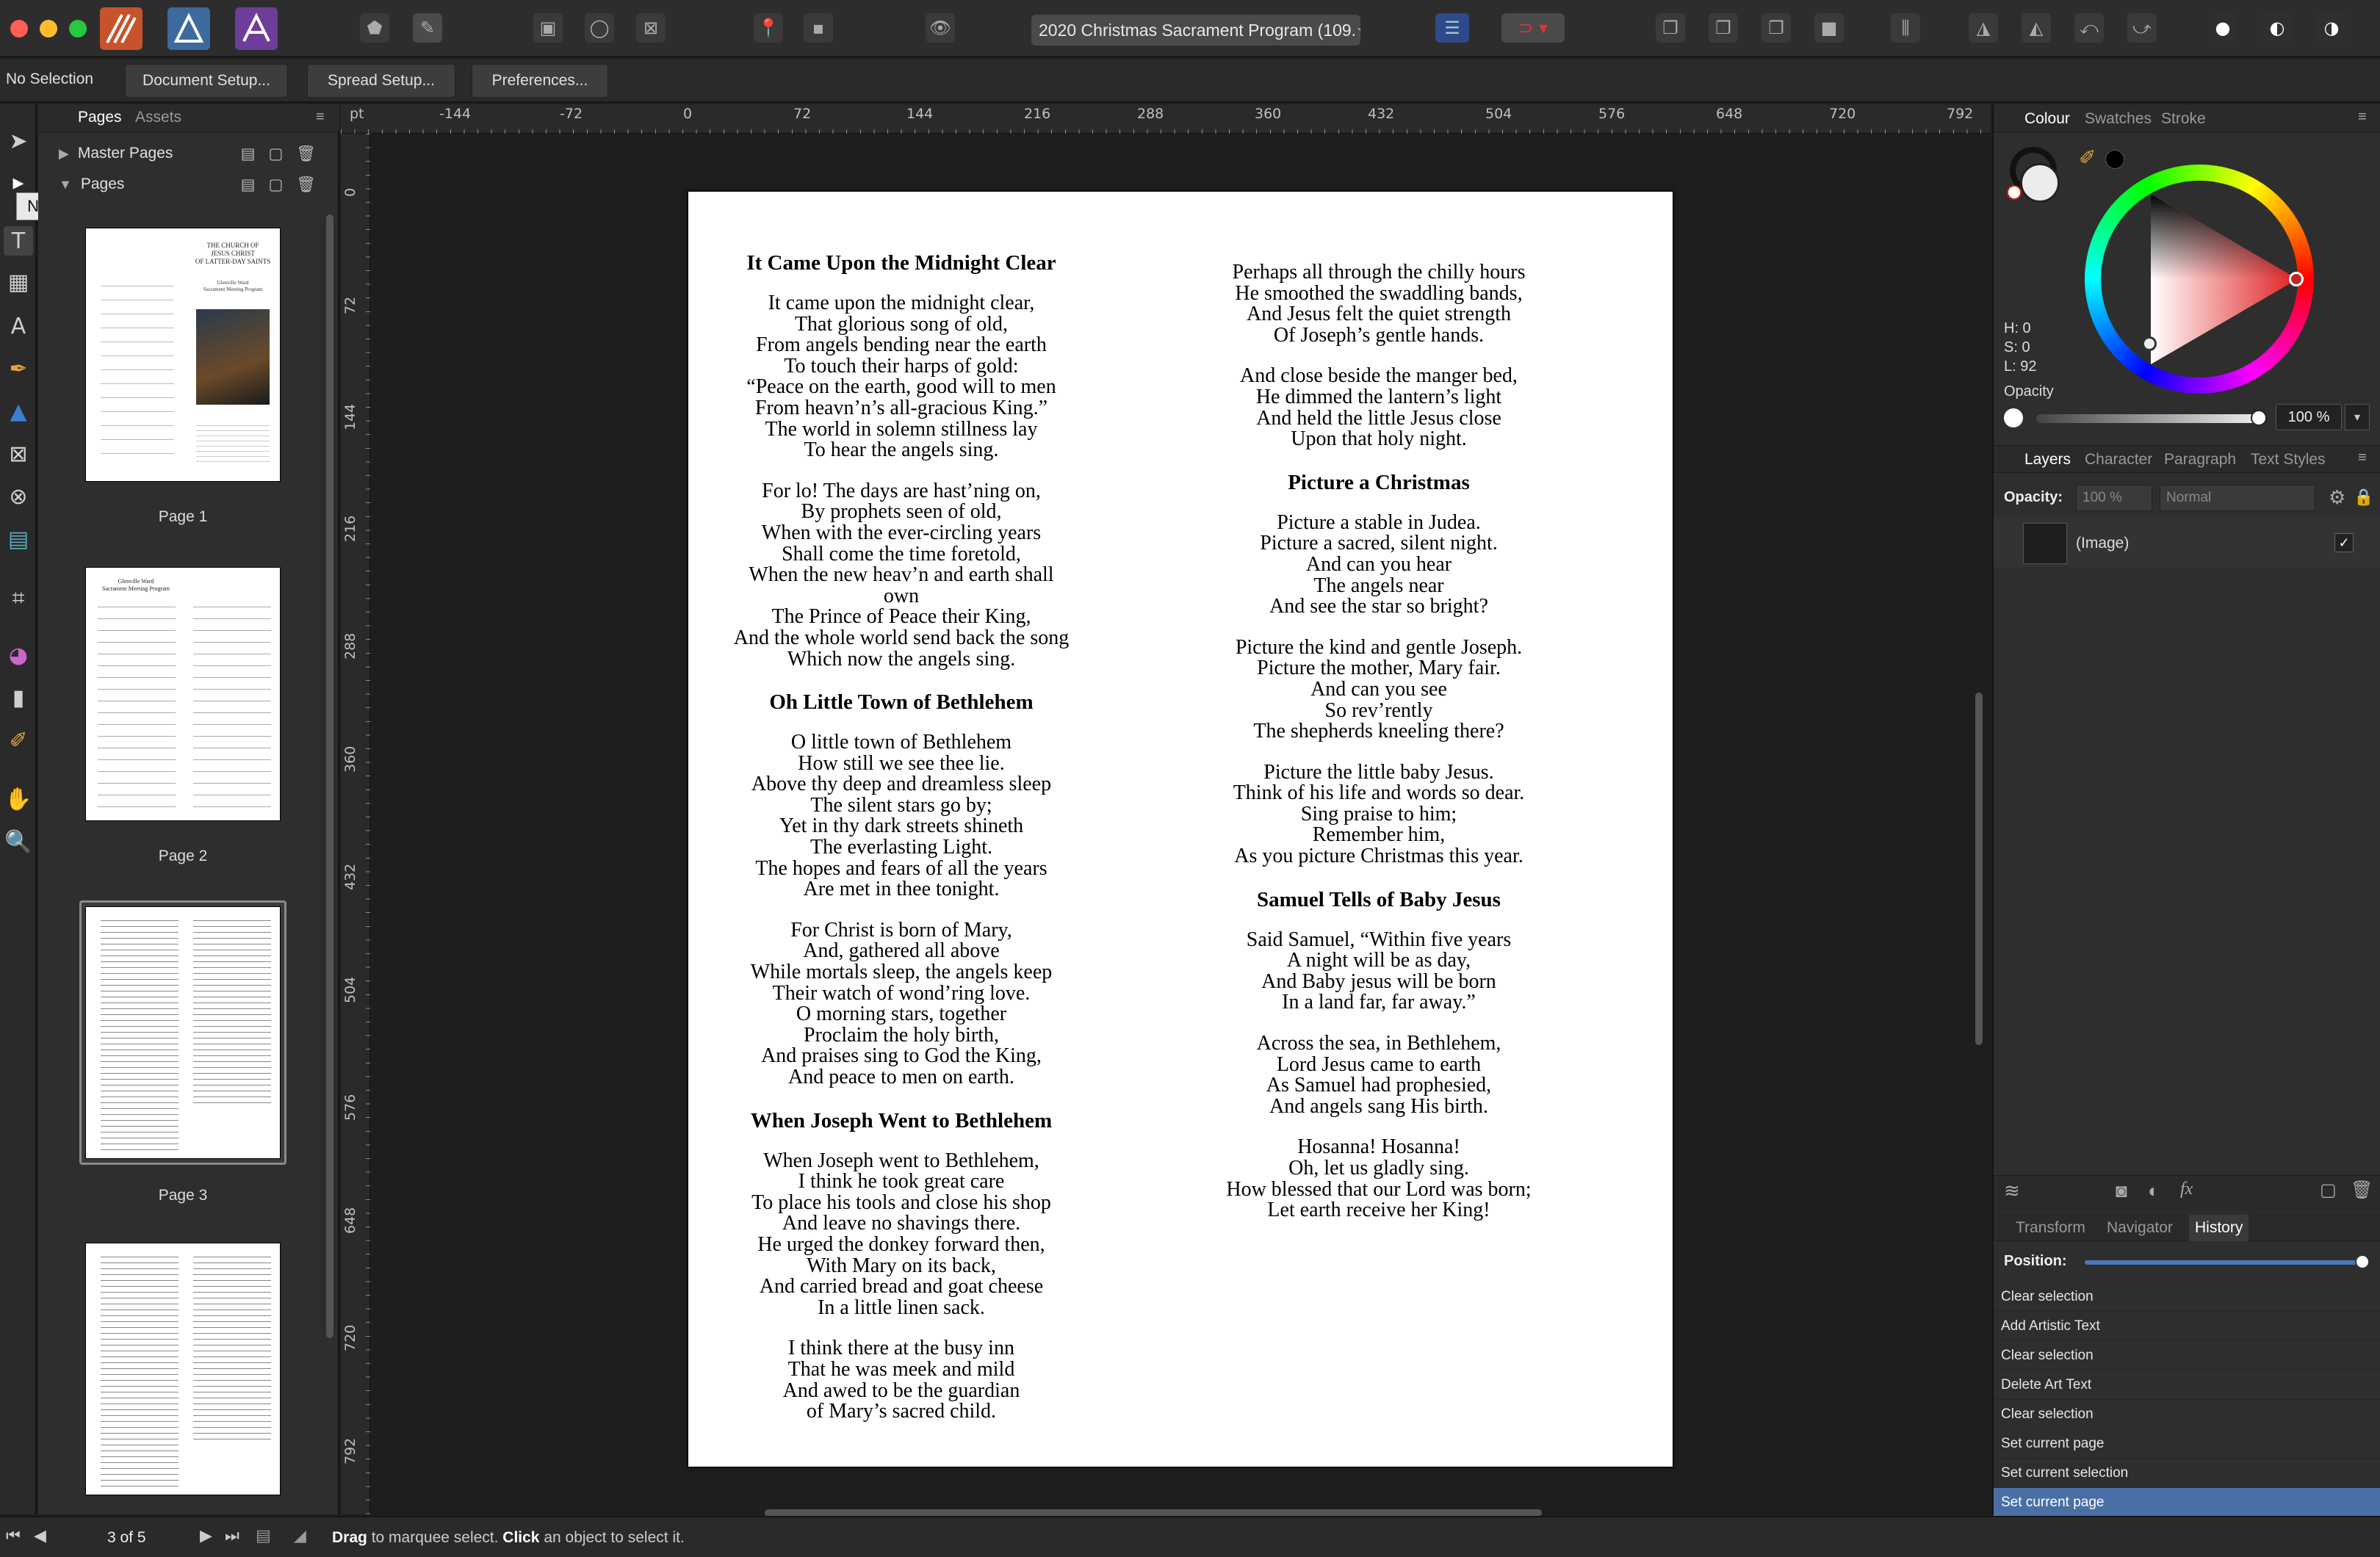  I want to click on fill-swatch, so click(2040, 183).